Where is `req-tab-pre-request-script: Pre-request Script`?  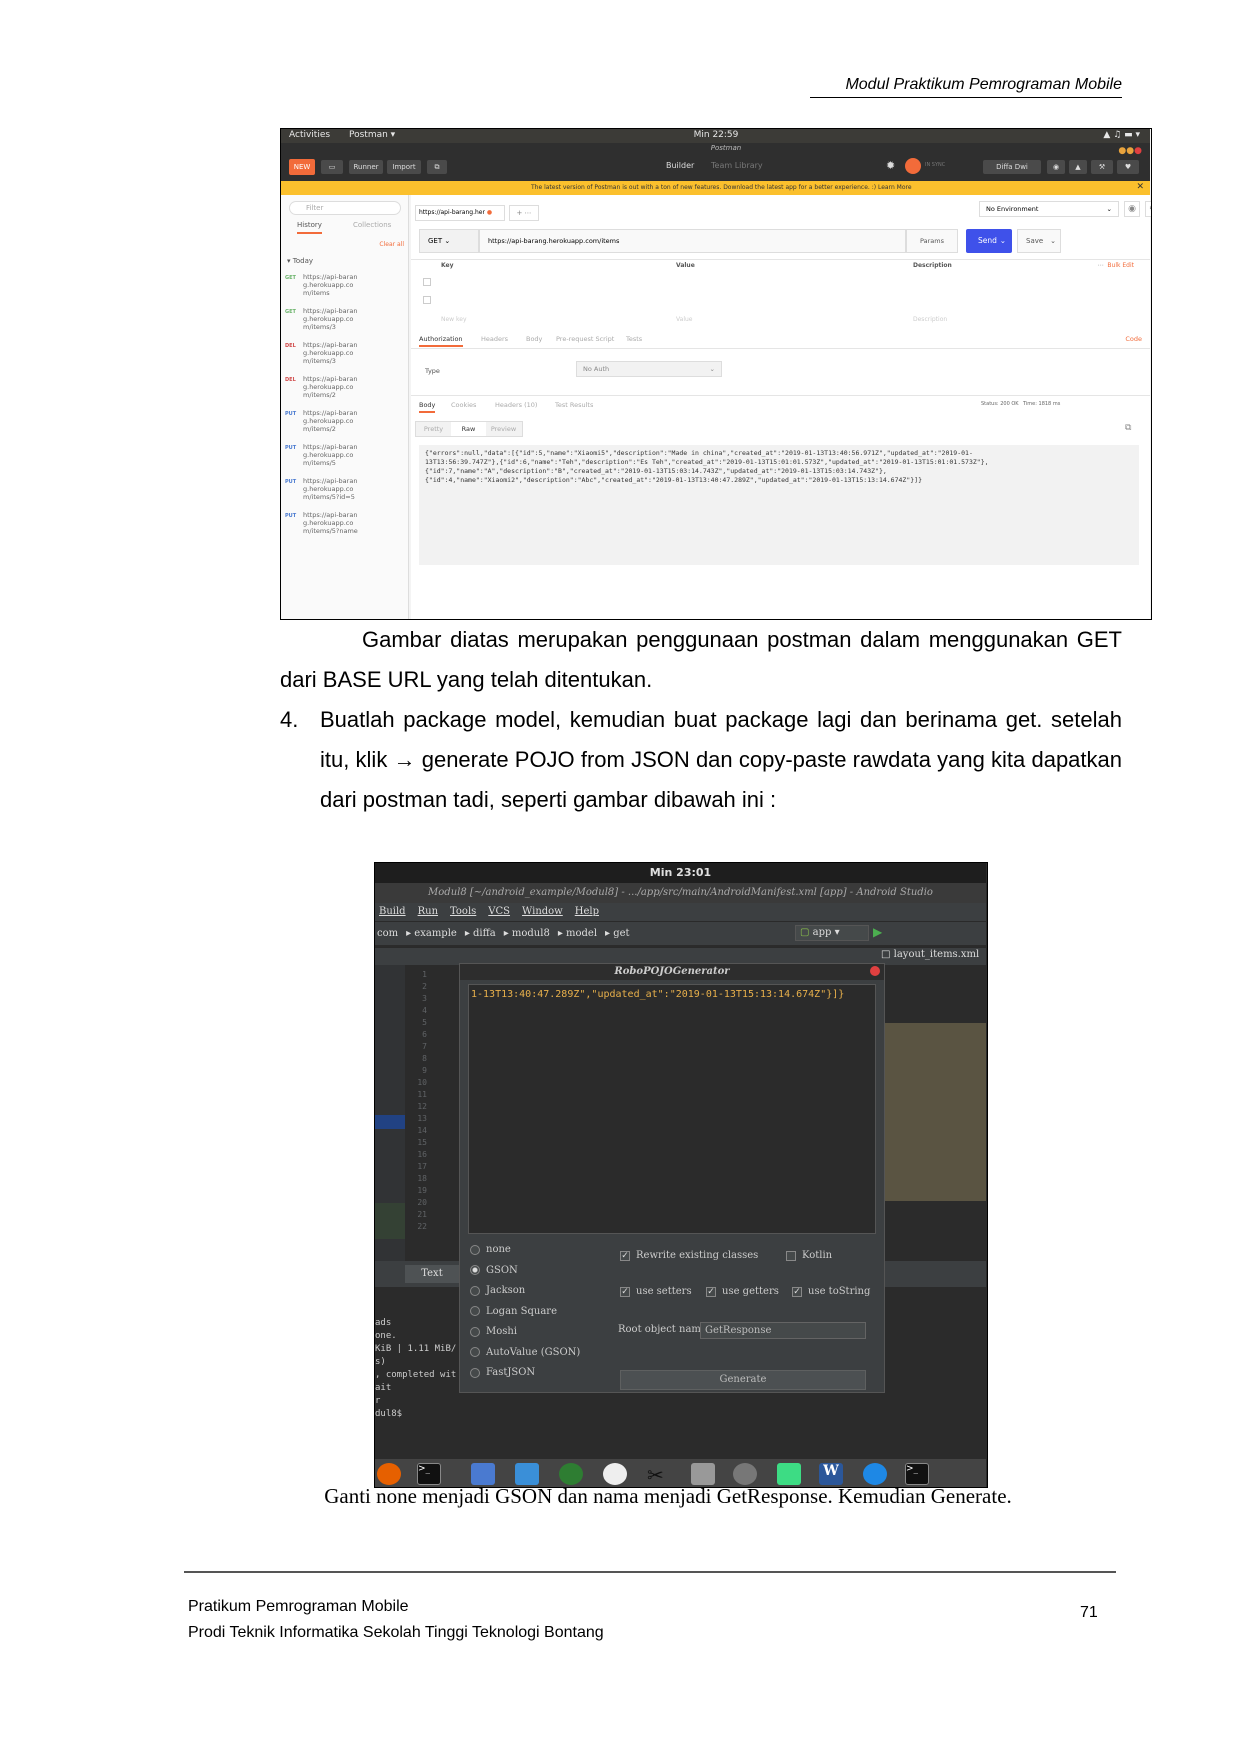 req-tab-pre-request-script: Pre-request Script is located at coordinates (585, 339).